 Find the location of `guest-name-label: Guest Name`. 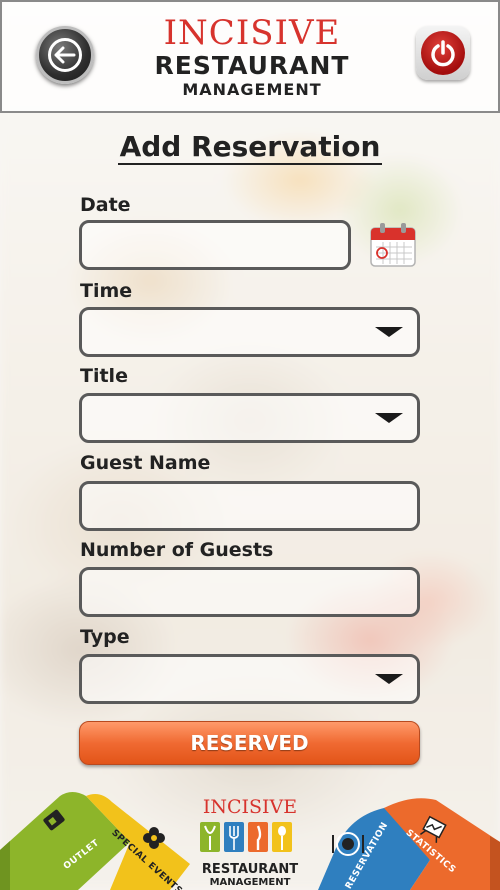

guest-name-label: Guest Name is located at coordinates (145, 463).